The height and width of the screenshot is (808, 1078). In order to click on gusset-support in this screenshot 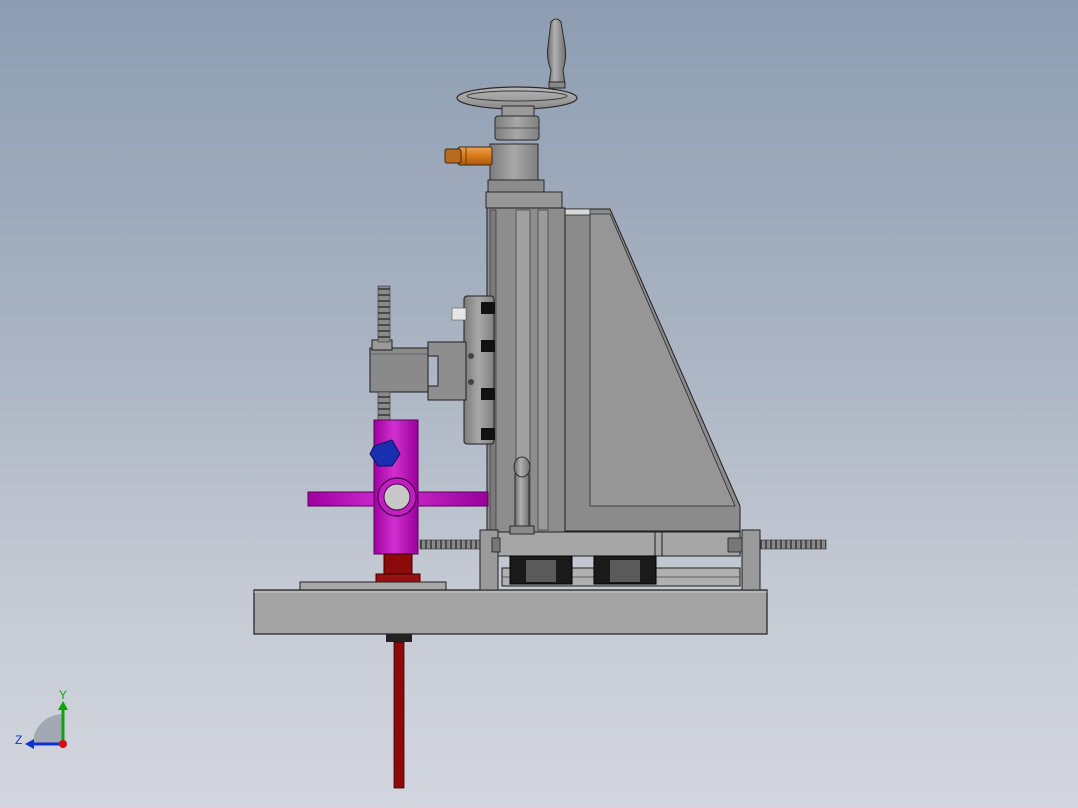, I will do `click(652, 370)`.